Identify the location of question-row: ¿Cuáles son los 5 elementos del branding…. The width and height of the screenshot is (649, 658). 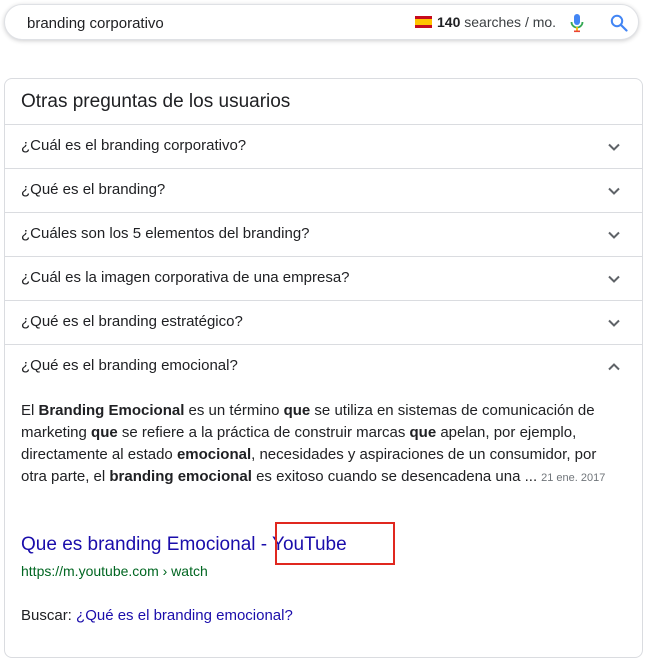
(323, 234).